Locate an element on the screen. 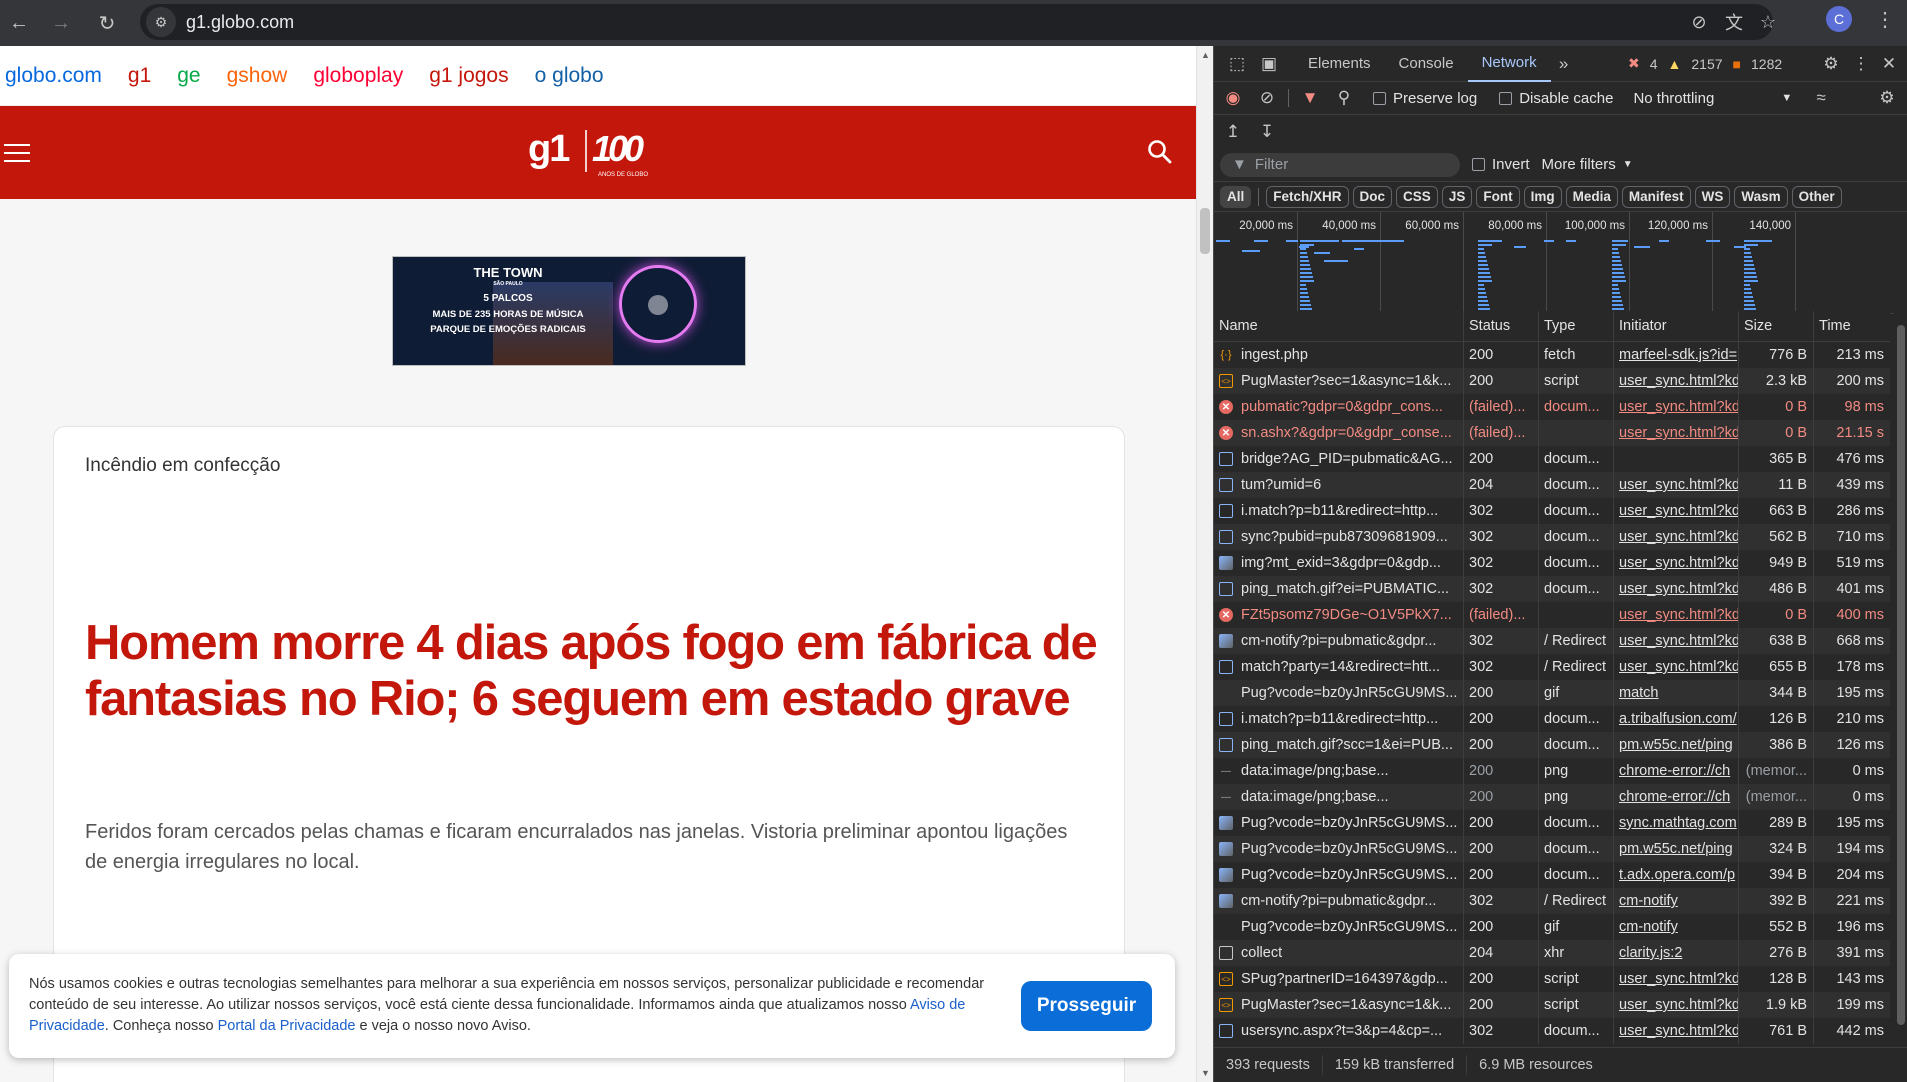  column-size: Size is located at coordinates (1776, 326).